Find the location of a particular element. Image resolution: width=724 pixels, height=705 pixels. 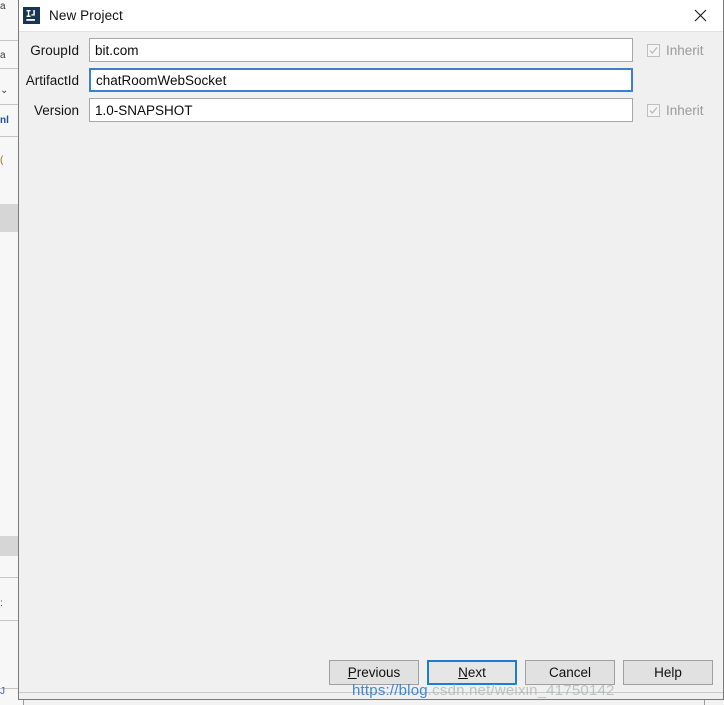

version-input is located at coordinates (361, 110).